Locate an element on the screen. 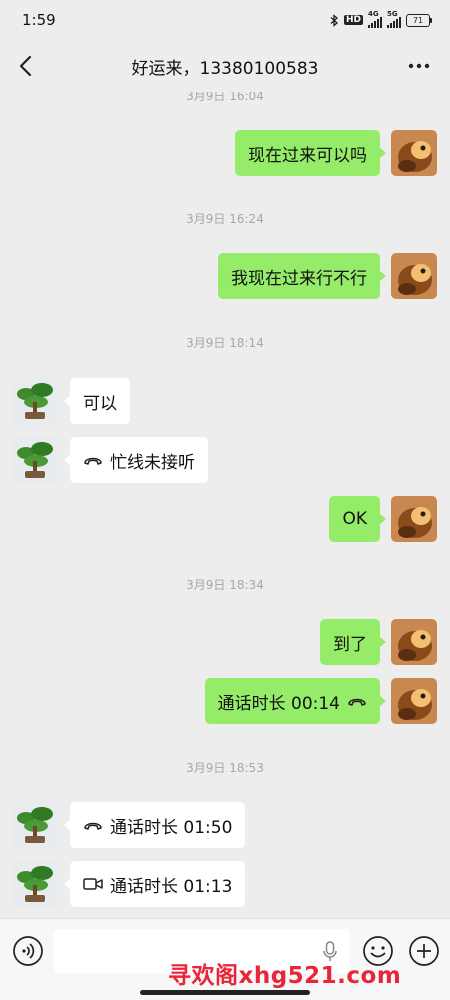 The height and width of the screenshot is (1000, 450). call-record-bubble: 忙线未接听 is located at coordinates (136, 460).